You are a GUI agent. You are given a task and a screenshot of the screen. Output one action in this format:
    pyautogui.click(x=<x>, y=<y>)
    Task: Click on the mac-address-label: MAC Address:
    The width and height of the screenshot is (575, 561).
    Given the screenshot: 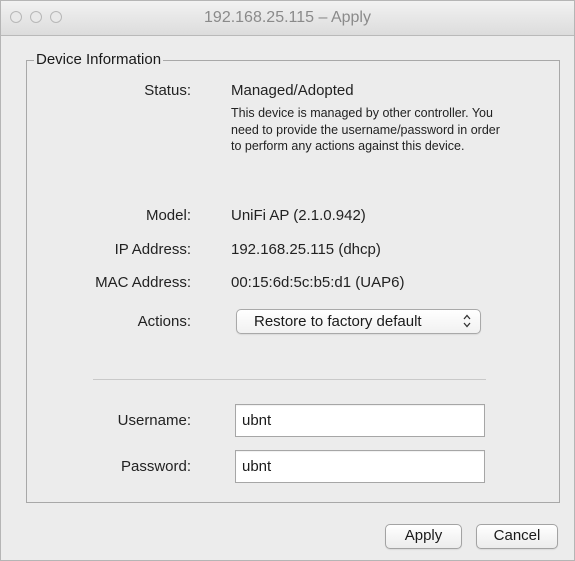 What is the action you would take?
    pyautogui.click(x=143, y=282)
    